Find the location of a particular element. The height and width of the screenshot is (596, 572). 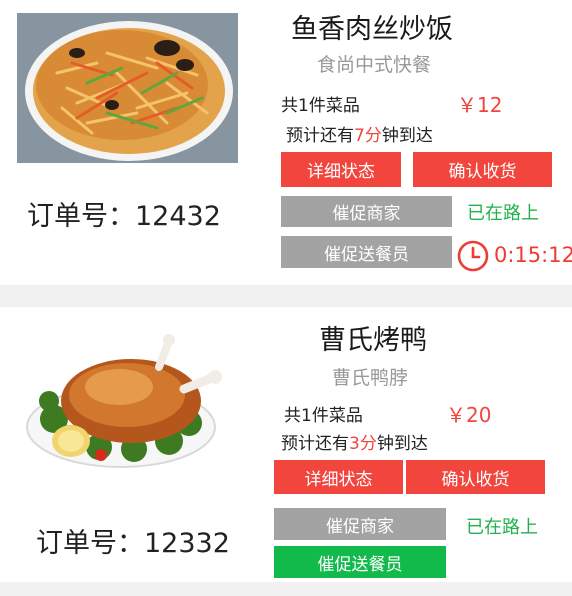

clock-icon is located at coordinates (473, 258).